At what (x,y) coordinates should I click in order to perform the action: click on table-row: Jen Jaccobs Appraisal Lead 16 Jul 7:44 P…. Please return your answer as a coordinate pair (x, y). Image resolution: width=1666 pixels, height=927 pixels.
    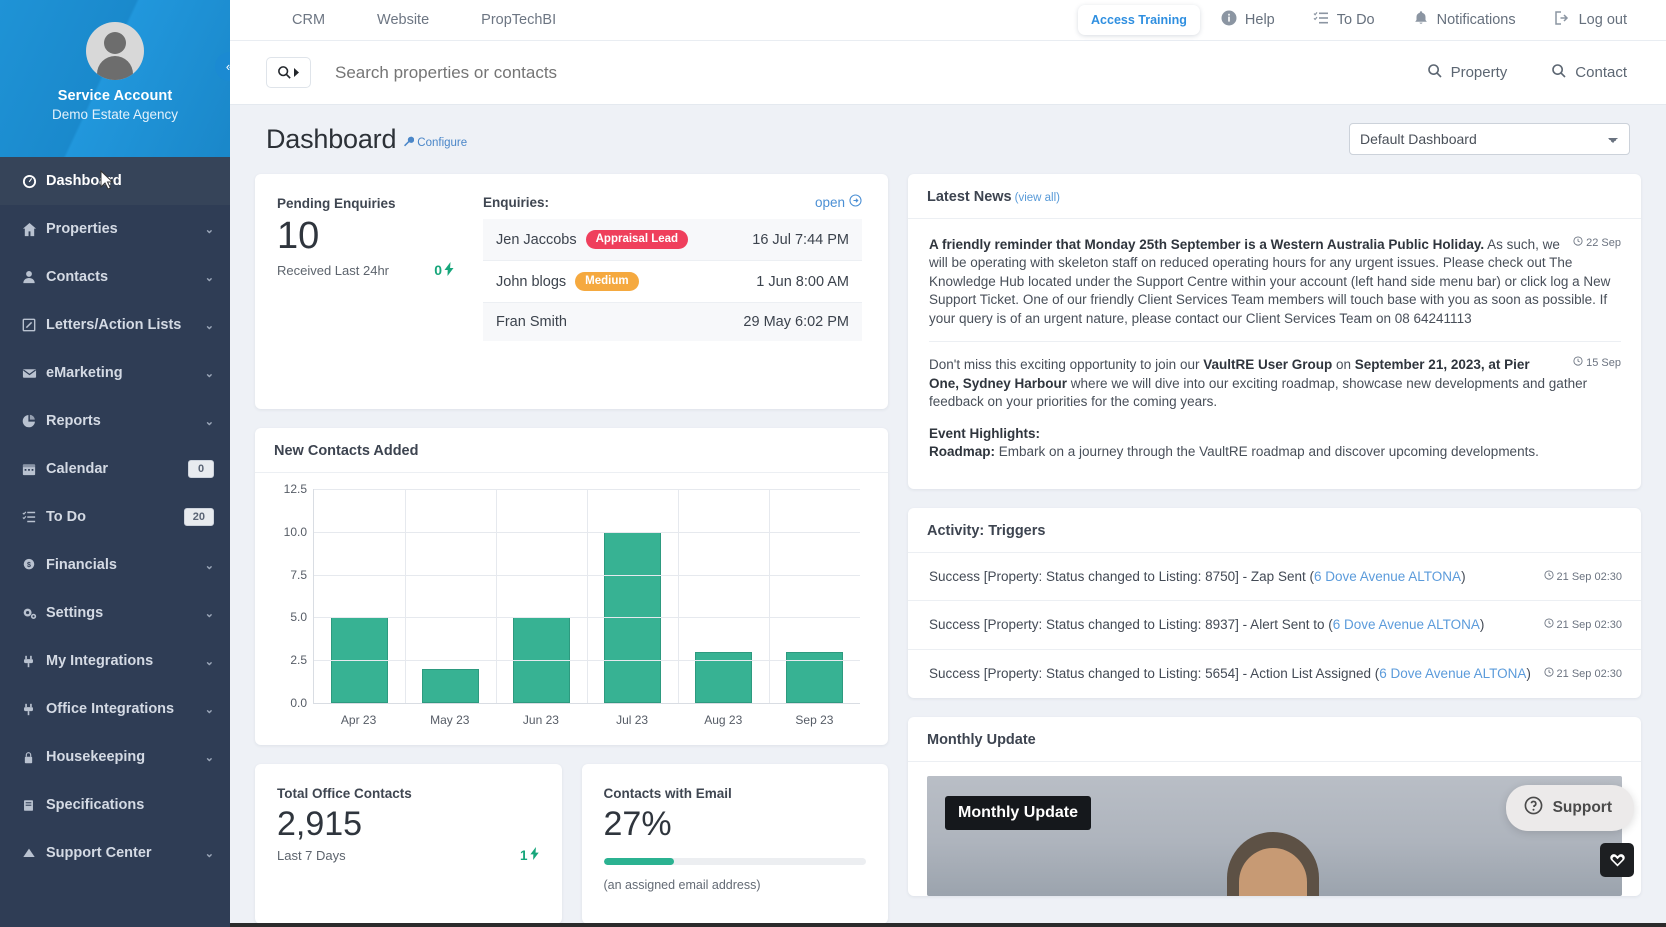
    Looking at the image, I should click on (672, 240).